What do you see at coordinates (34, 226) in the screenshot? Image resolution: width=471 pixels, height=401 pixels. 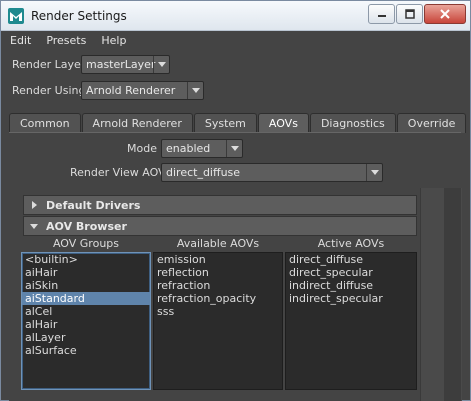 I see `collapse-arrow-icon` at bounding box center [34, 226].